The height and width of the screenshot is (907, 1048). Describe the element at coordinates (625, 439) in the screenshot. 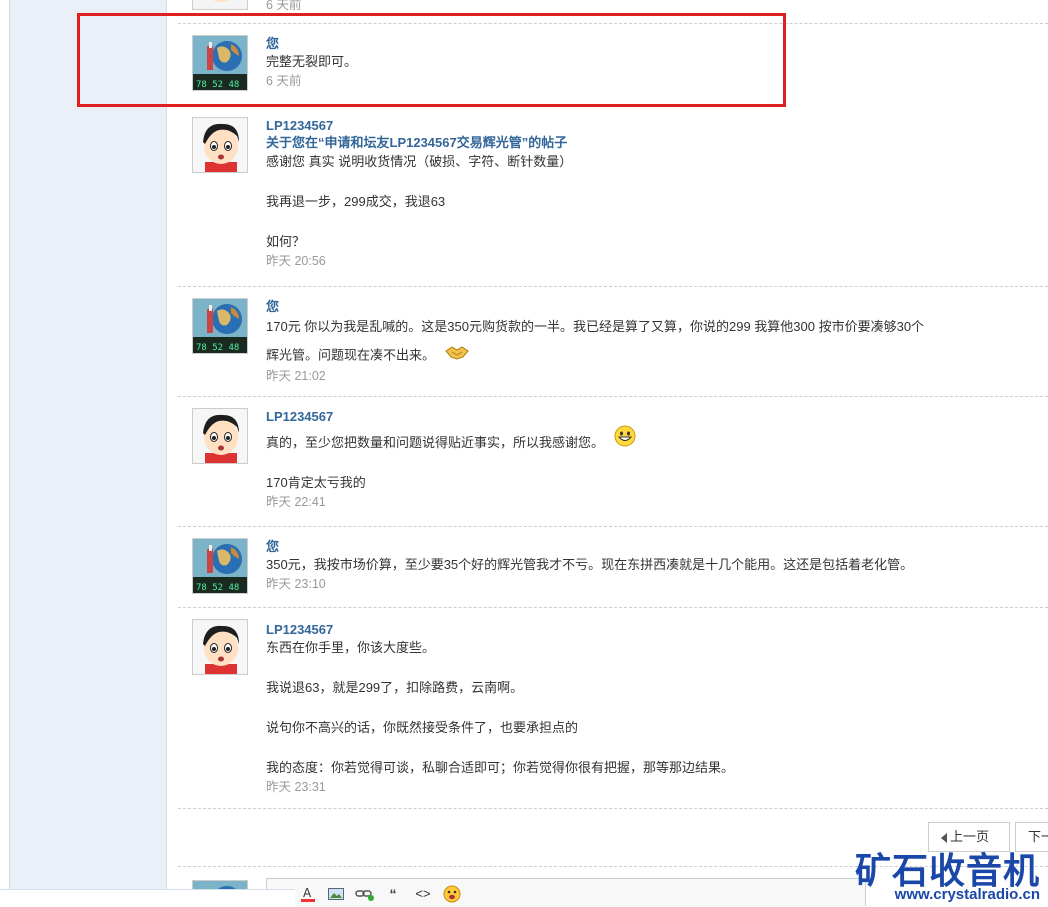

I see `grin-smiley-icon` at that location.